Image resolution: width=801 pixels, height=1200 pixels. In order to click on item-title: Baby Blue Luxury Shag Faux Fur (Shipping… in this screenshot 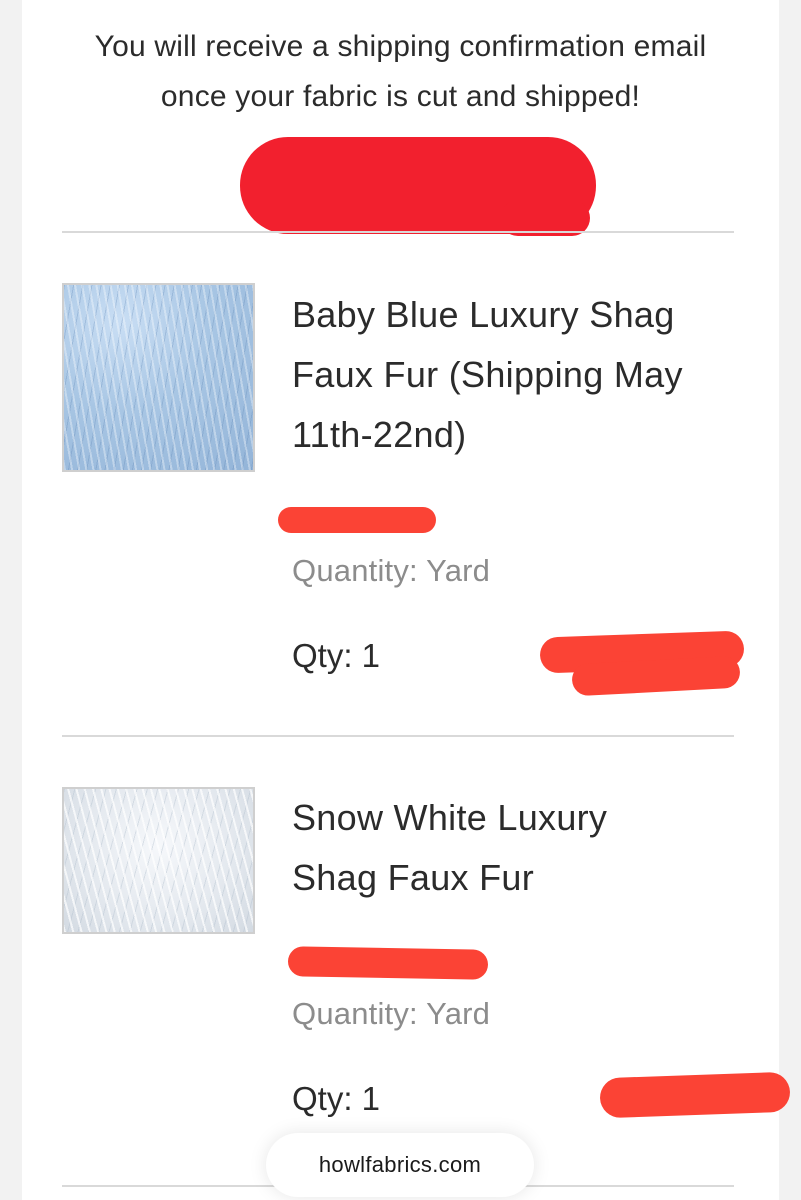, I will do `click(517, 375)`.